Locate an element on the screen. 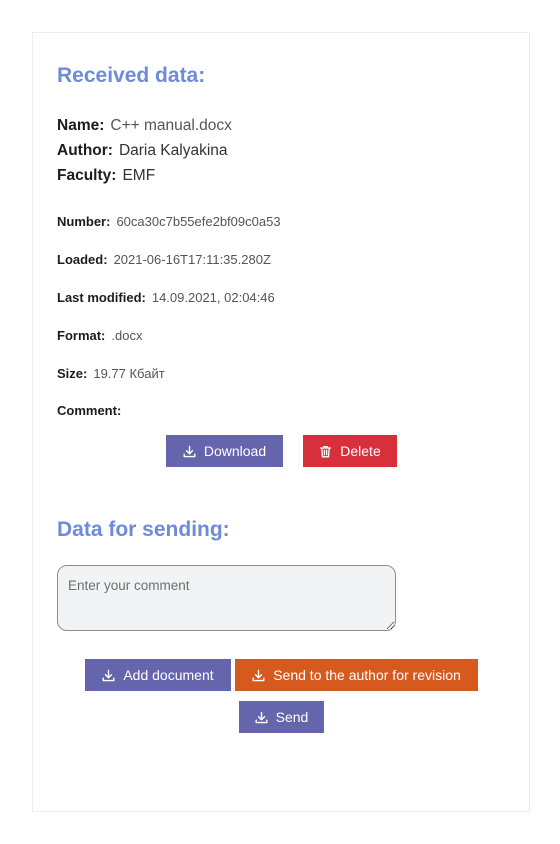  faculty-label: Faculty: is located at coordinates (87, 175).